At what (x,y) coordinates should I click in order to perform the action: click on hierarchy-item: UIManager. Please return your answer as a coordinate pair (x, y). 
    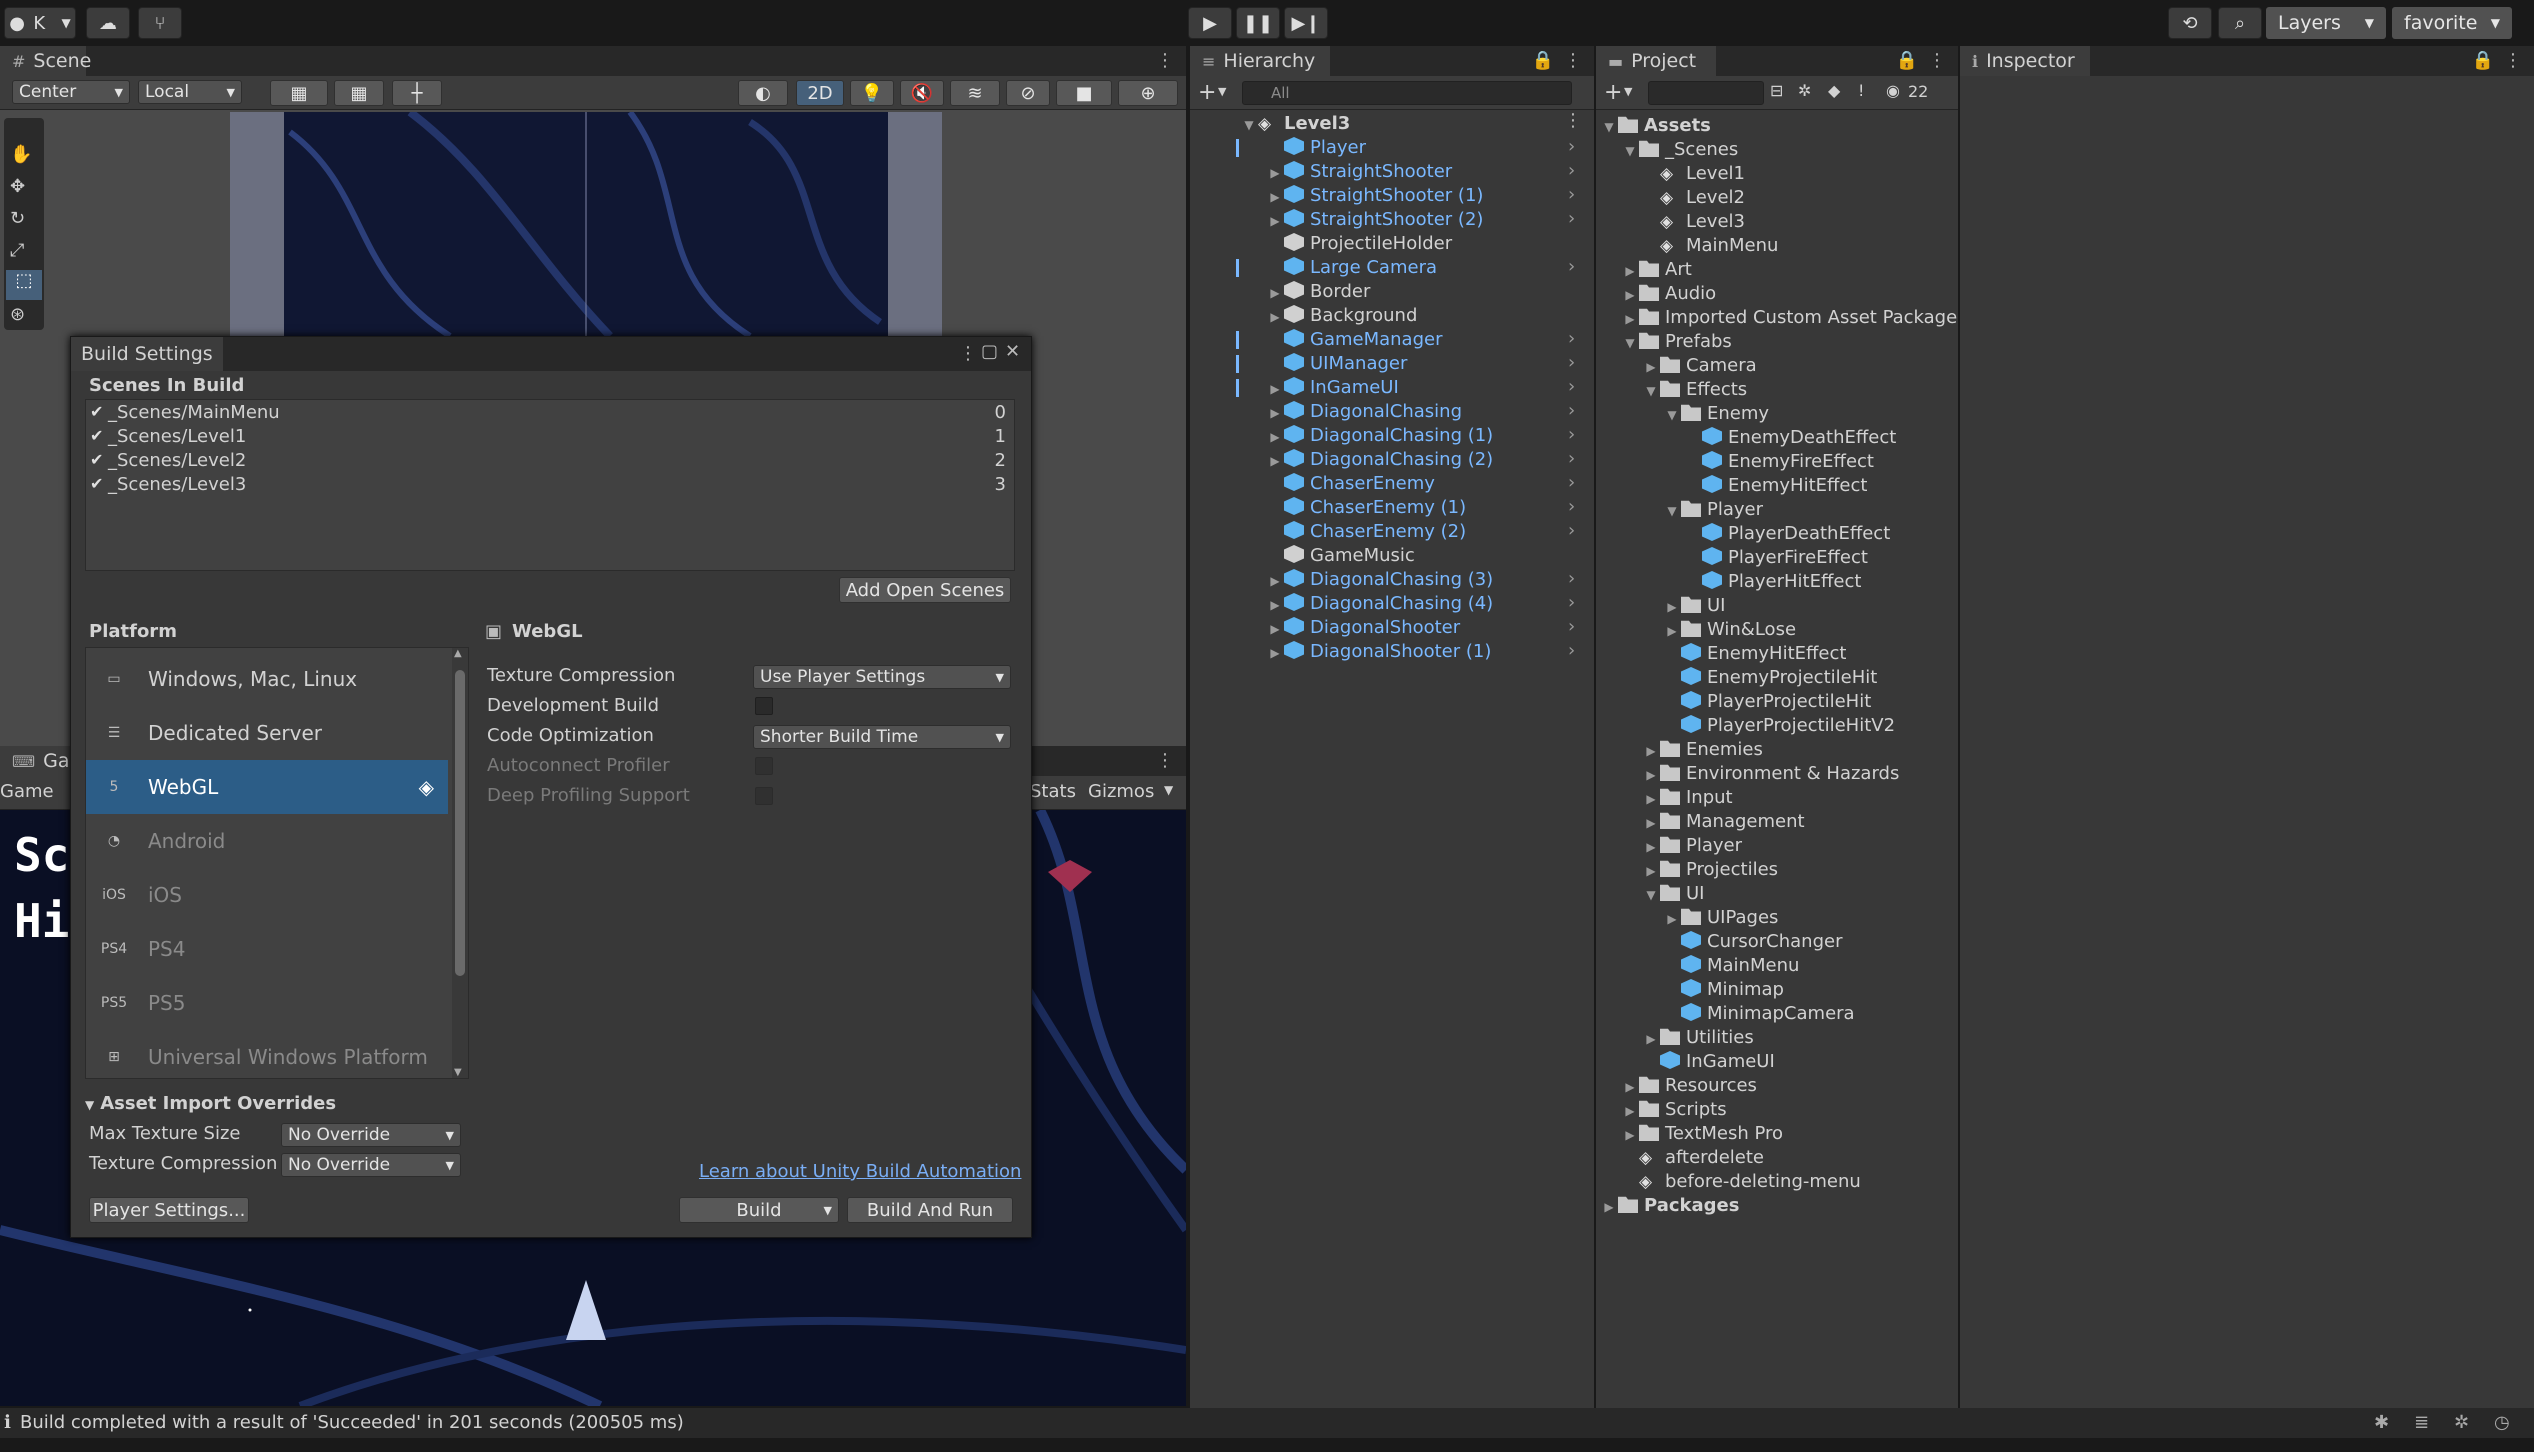
    Looking at the image, I should click on (1336, 364).